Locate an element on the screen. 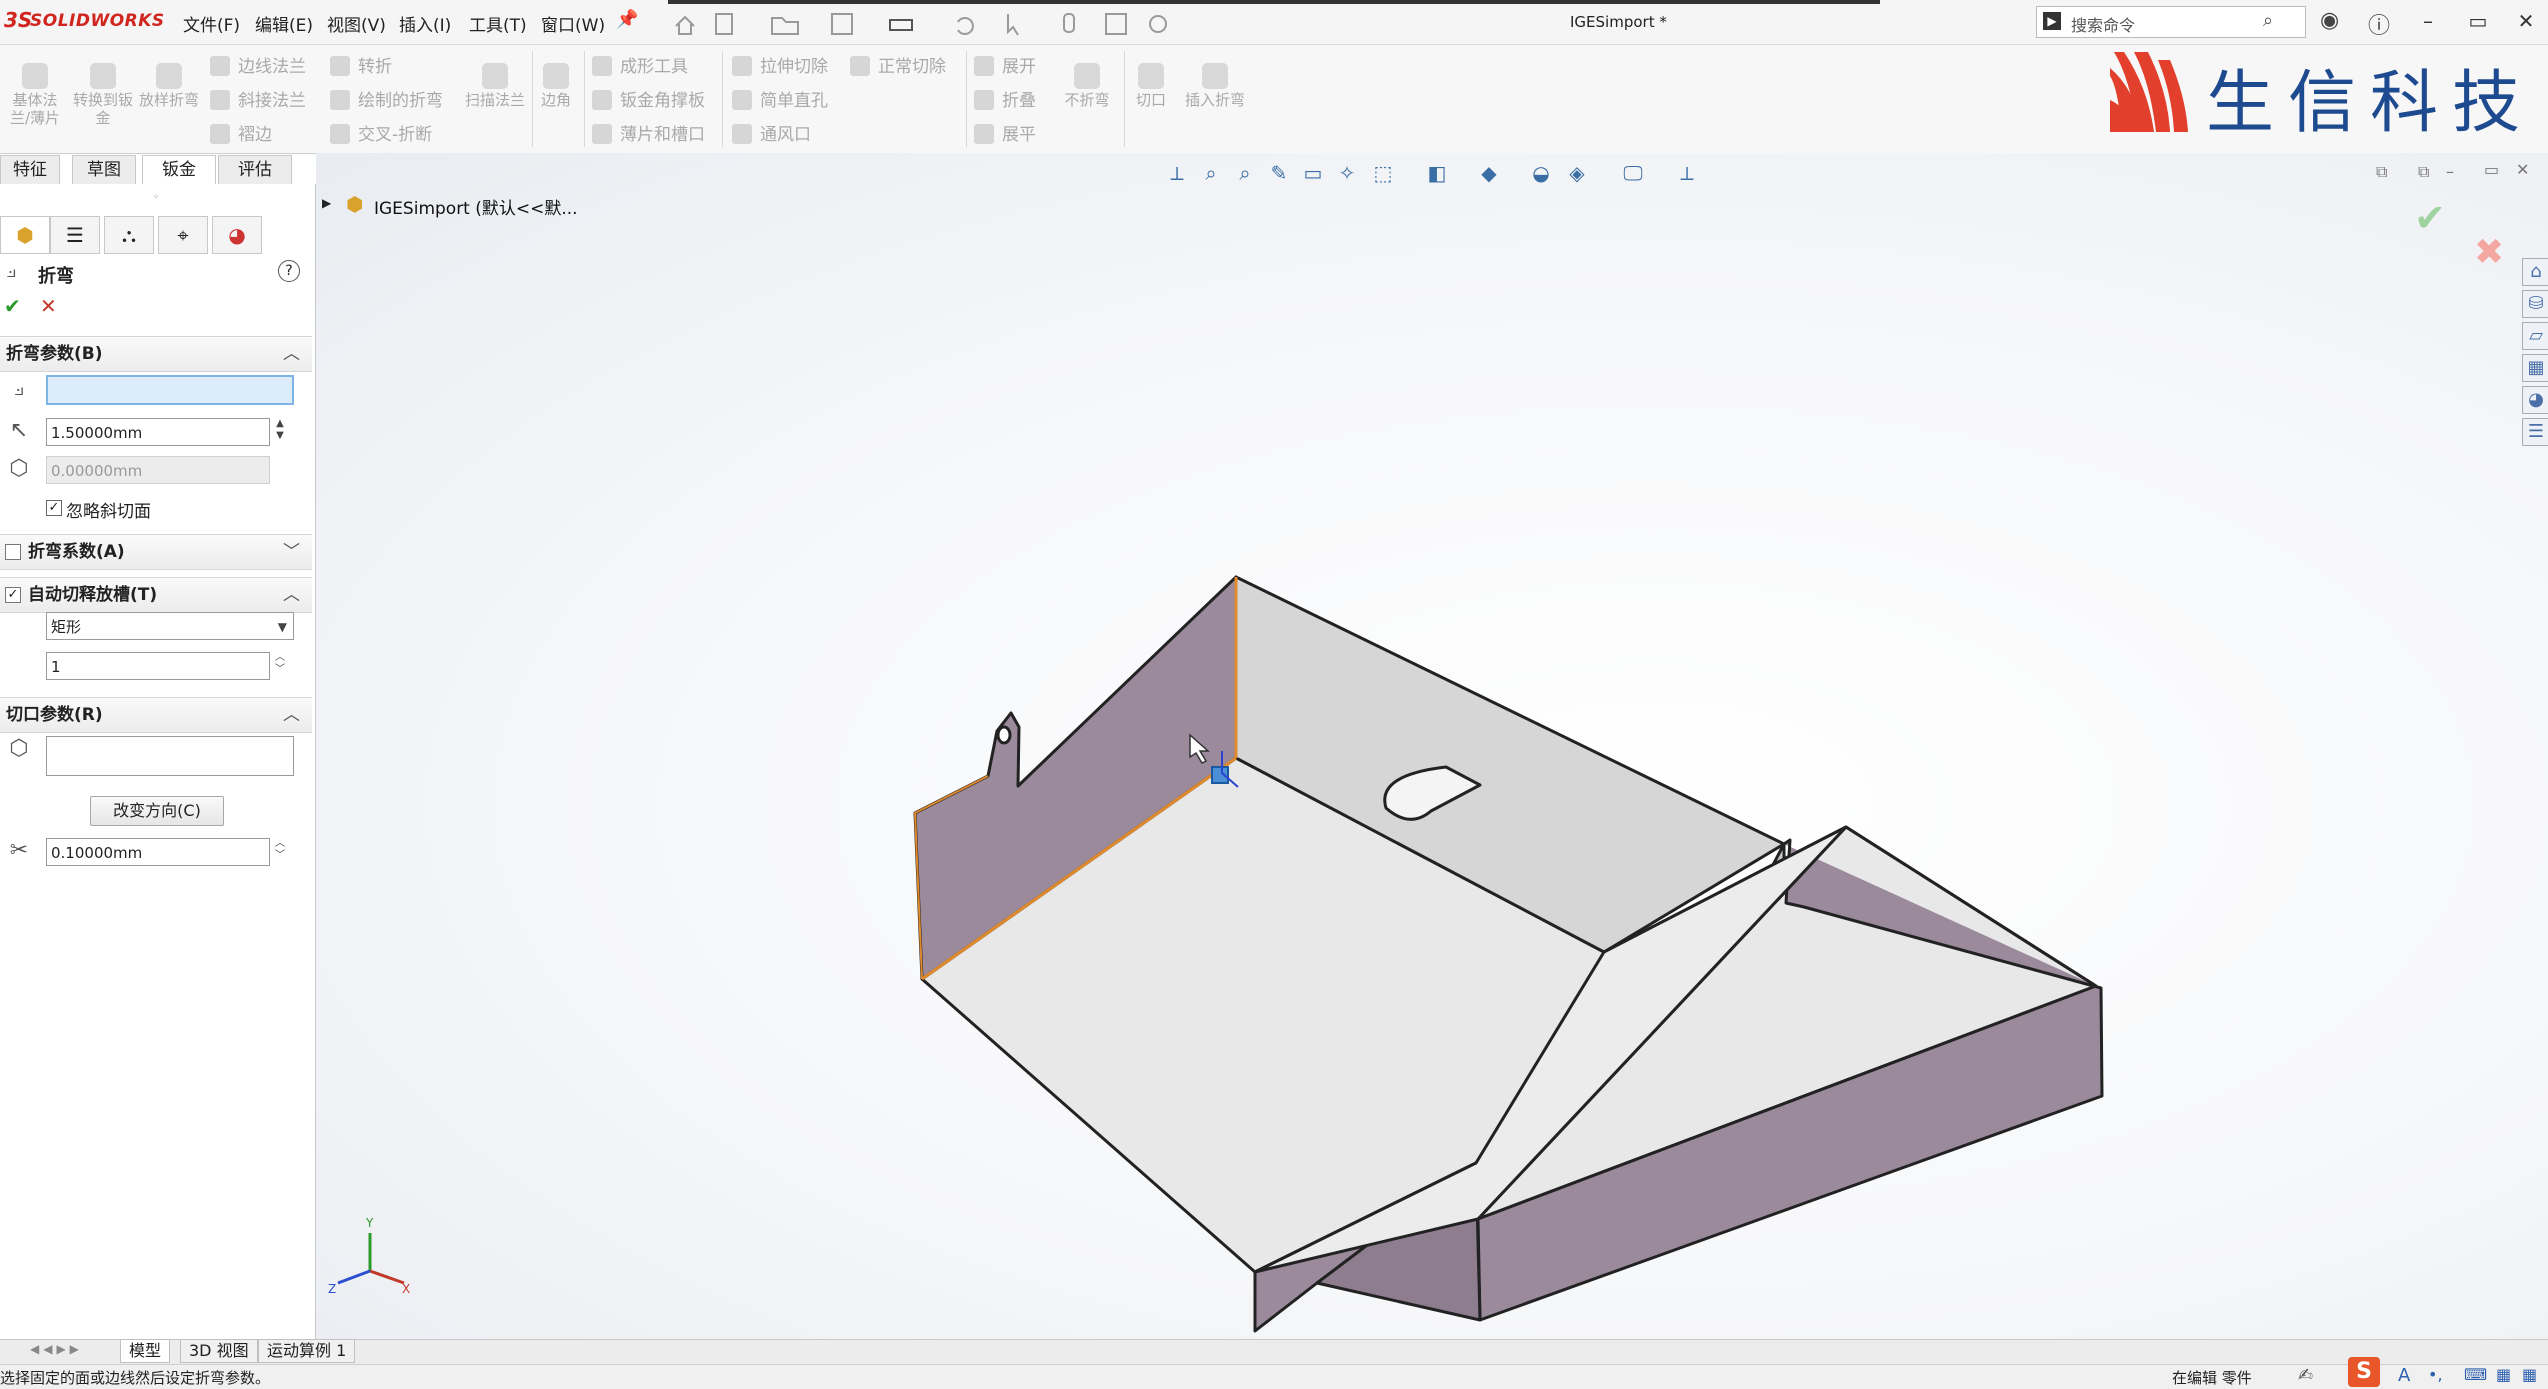 Image resolution: width=2548 pixels, height=1389 pixels. rip-button: 切口 is located at coordinates (1151, 86).